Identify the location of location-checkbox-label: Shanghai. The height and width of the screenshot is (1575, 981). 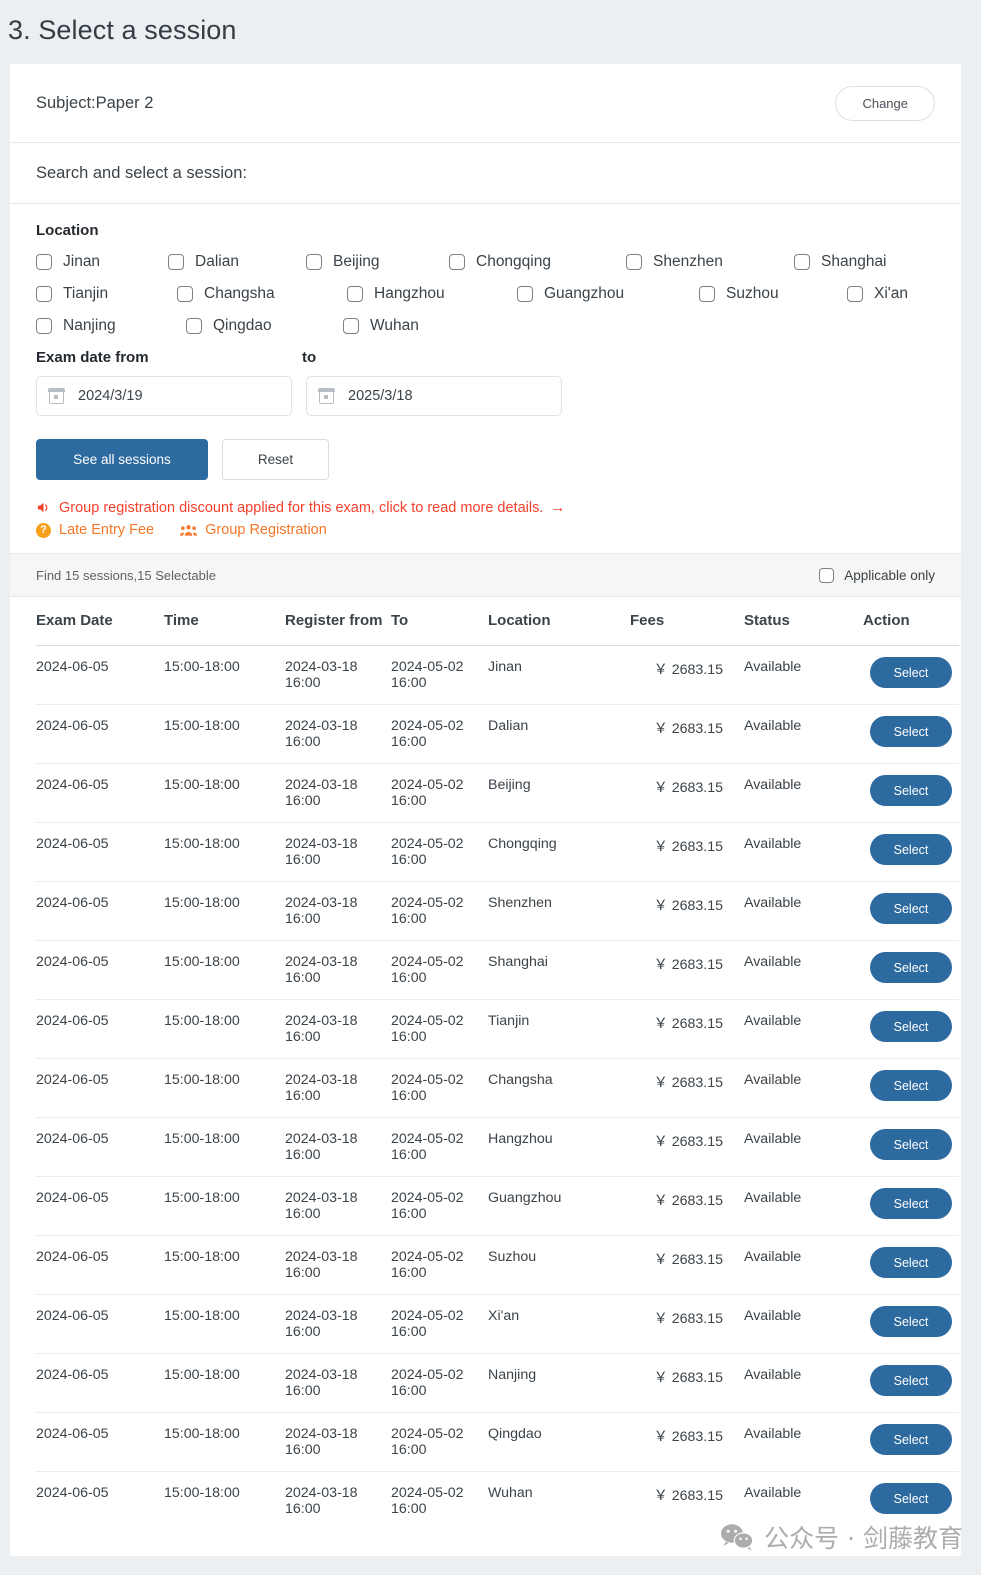
(854, 261).